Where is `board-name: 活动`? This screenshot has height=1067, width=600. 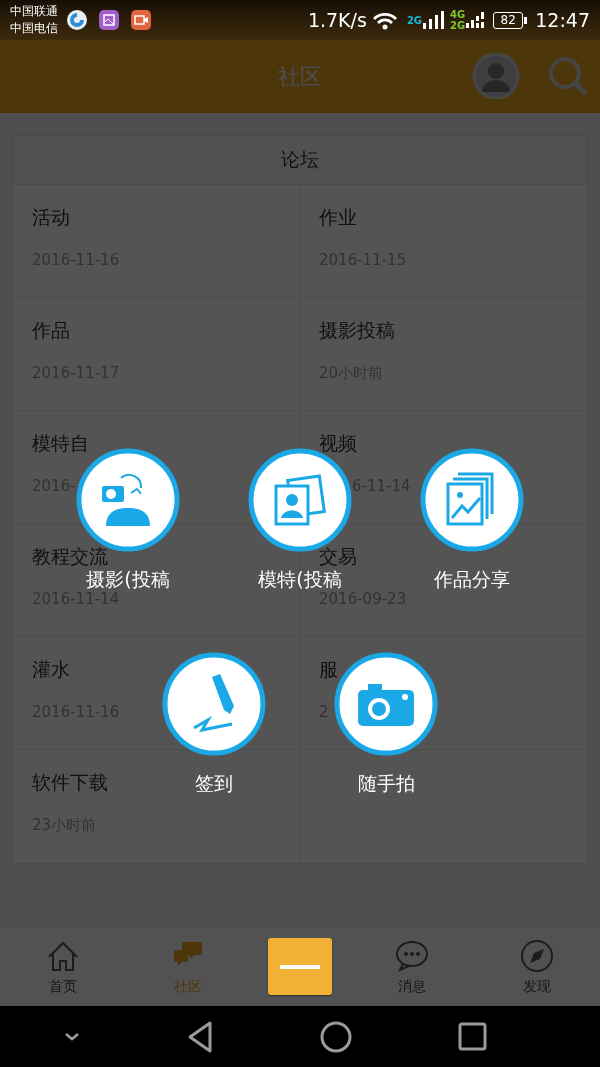 board-name: 活动 is located at coordinates (51, 217).